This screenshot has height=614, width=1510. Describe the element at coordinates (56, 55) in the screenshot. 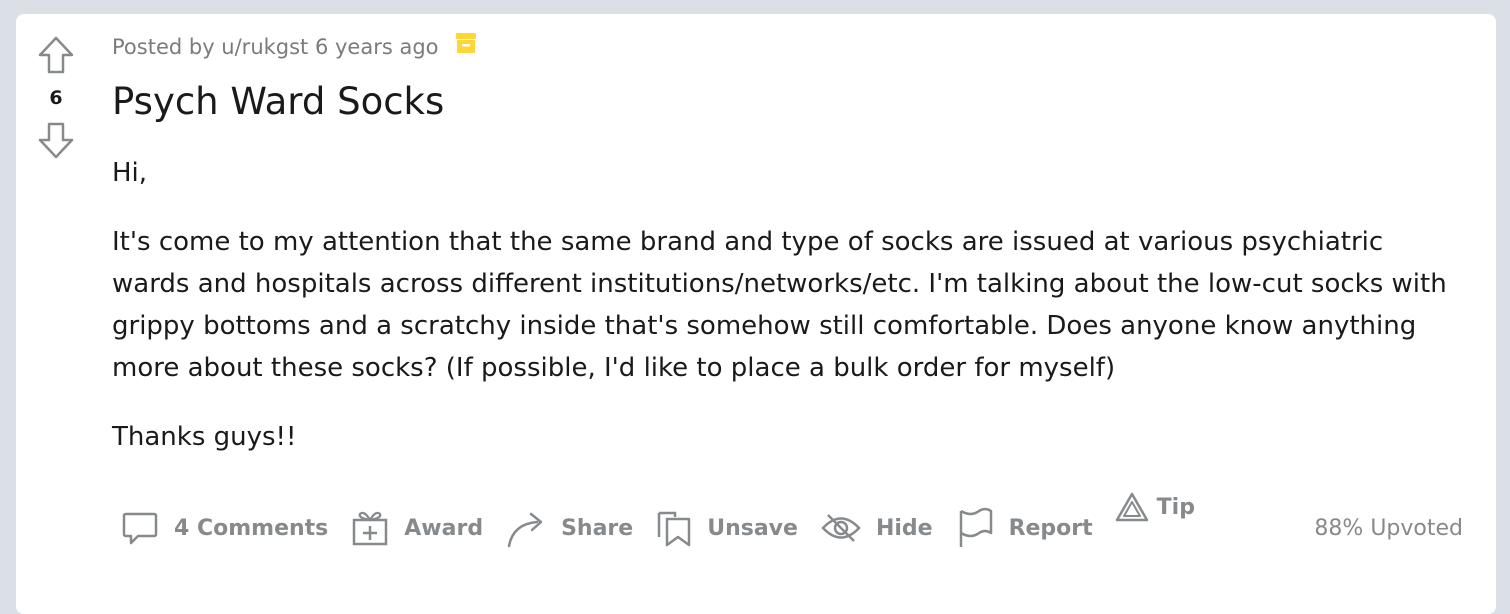

I see `upvote-icon` at that location.